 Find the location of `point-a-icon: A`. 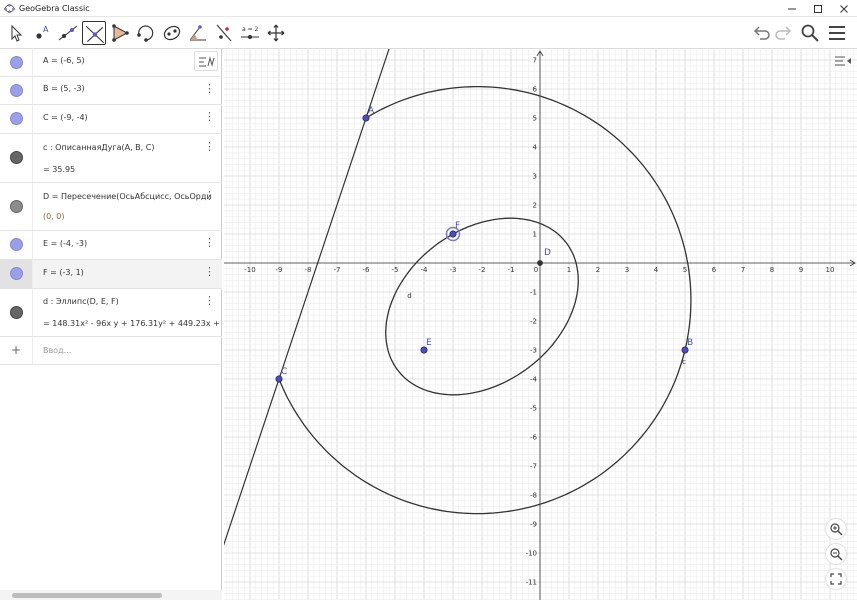

point-a-icon: A is located at coordinates (42, 32).